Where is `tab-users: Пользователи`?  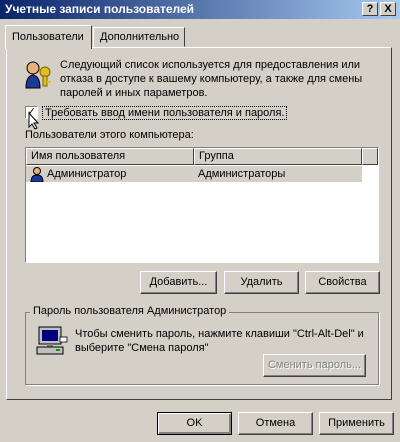 tab-users: Пользователи is located at coordinates (48, 37).